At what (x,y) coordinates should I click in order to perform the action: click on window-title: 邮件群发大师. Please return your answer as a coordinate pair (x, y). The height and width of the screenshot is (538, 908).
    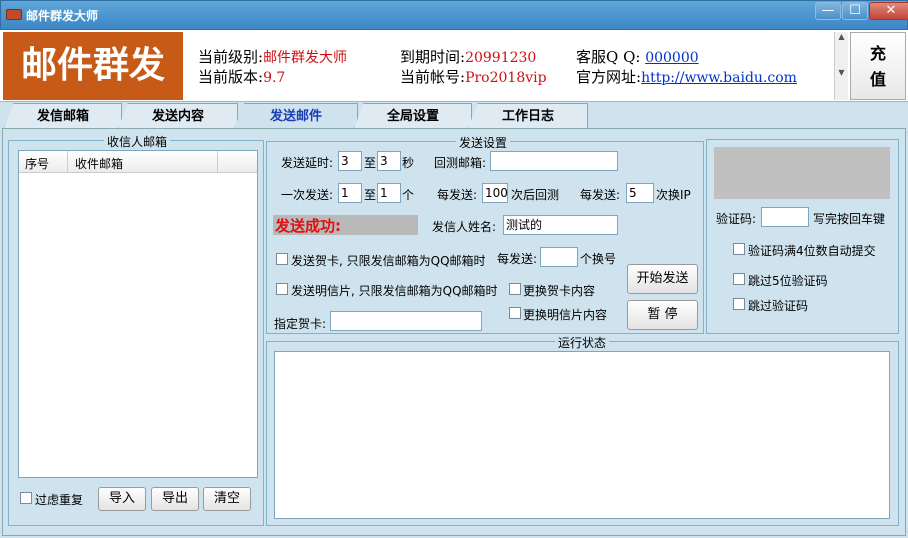
    Looking at the image, I should click on (62, 16).